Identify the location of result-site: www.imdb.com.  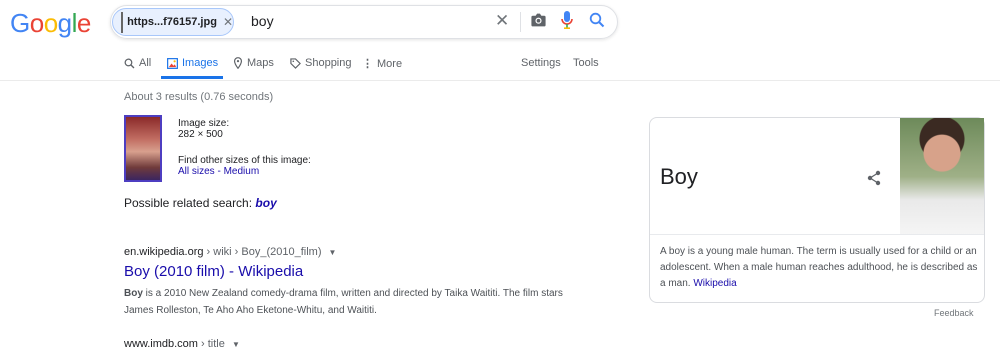
(161, 344).